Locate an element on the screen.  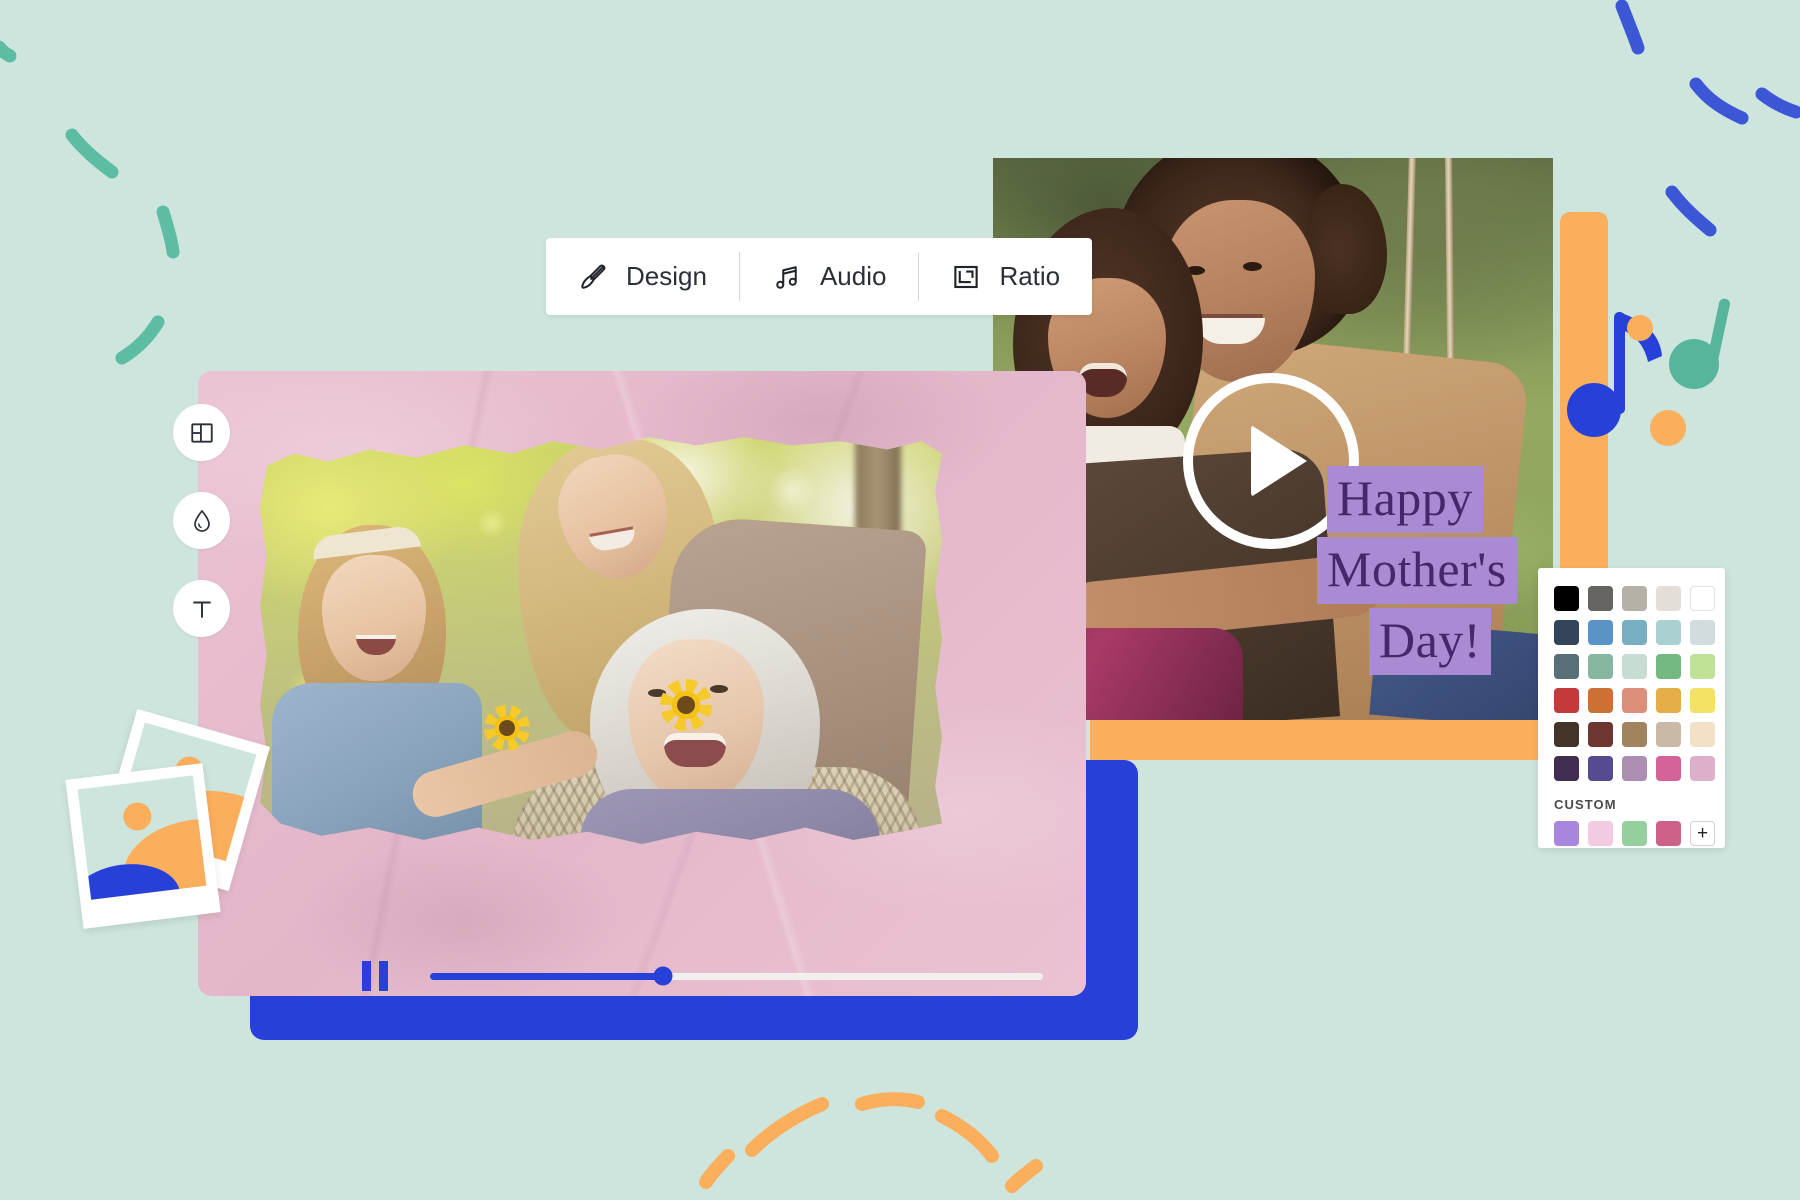
custom-swatch-row: + is located at coordinates (1634, 833).